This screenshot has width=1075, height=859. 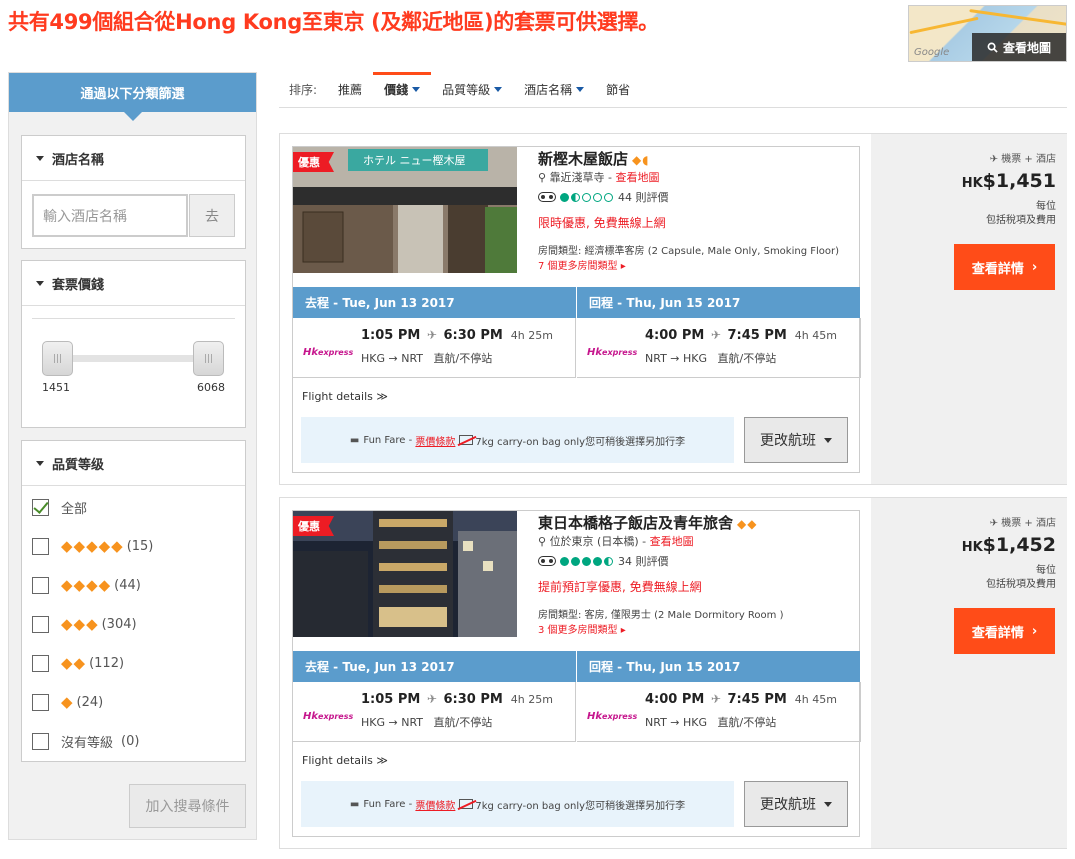 I want to click on star-option-all: 全部, so click(x=59, y=507).